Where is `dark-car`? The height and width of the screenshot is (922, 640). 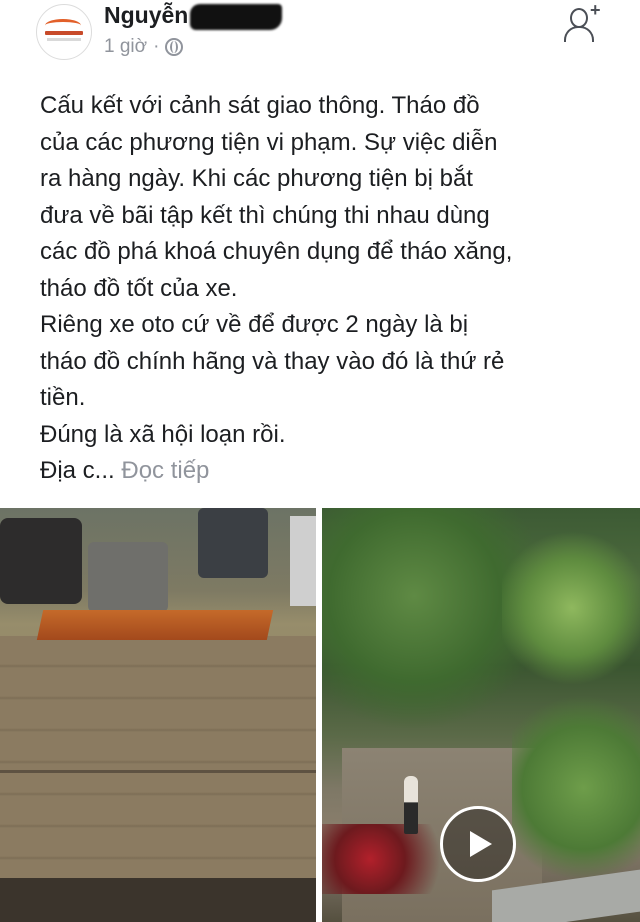 dark-car is located at coordinates (41, 561).